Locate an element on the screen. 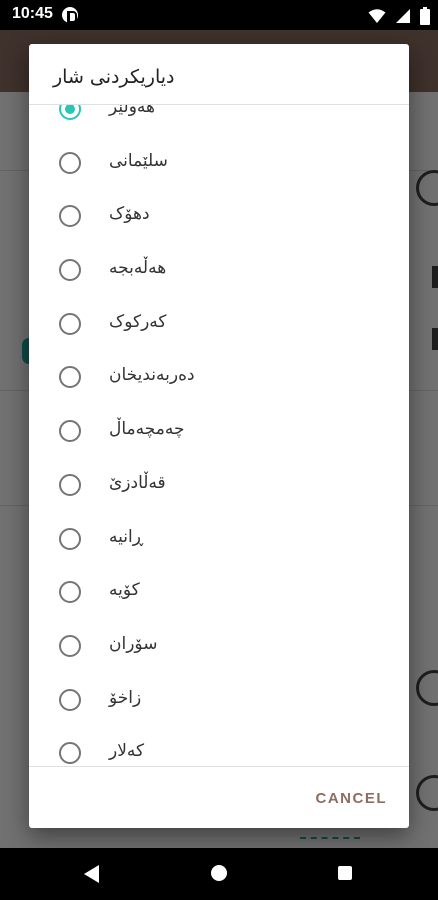  city-option: سۆران is located at coordinates (219, 646).